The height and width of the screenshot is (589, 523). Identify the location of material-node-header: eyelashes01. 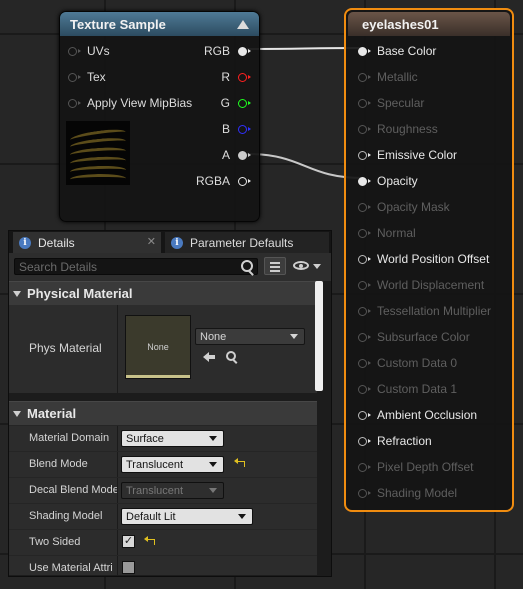
(429, 24).